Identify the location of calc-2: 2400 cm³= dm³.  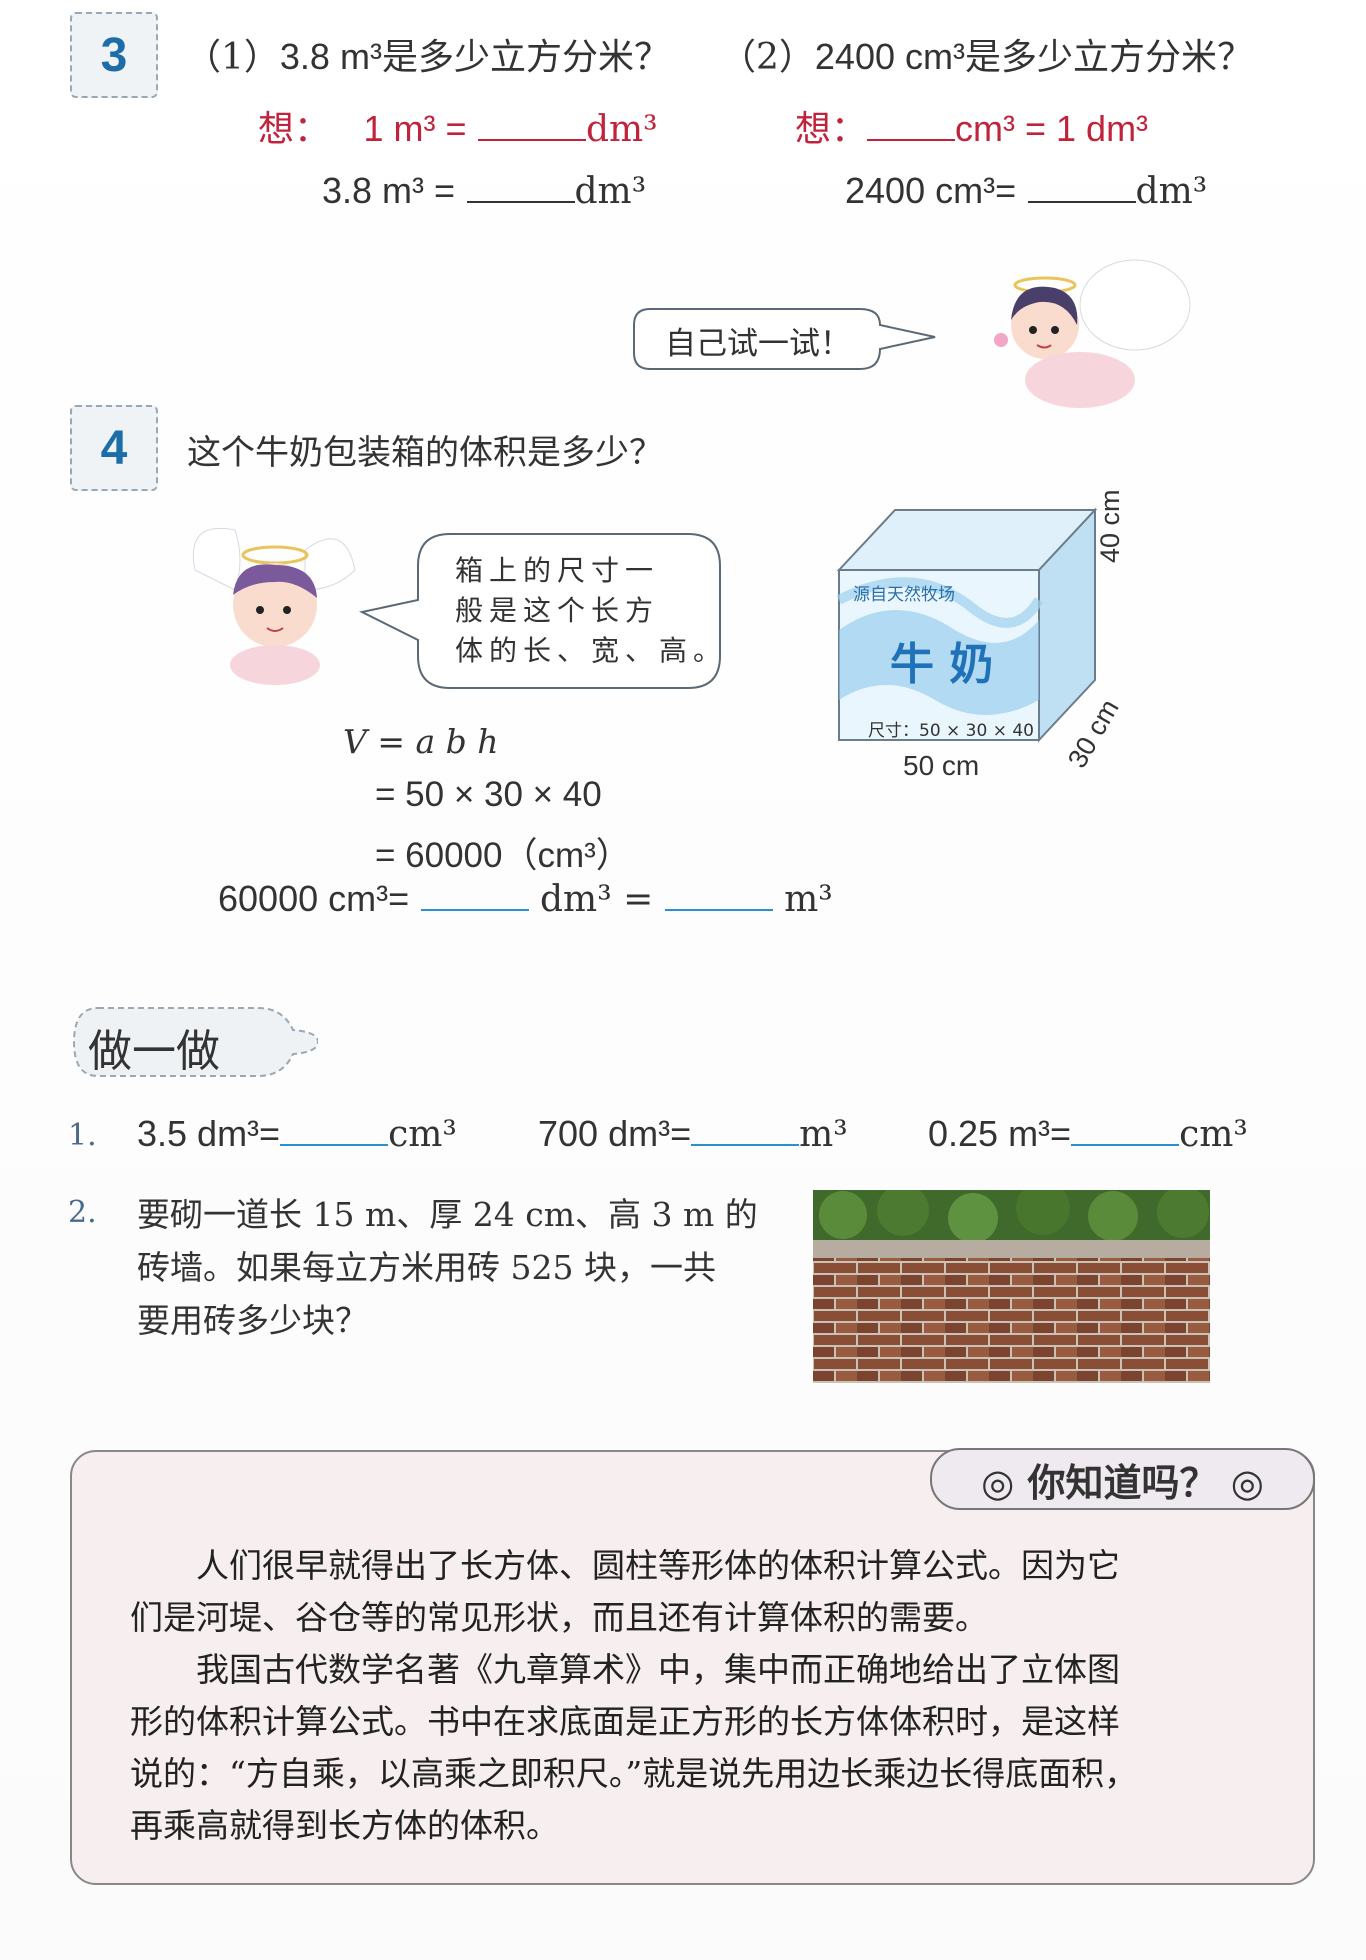
(1026, 191).